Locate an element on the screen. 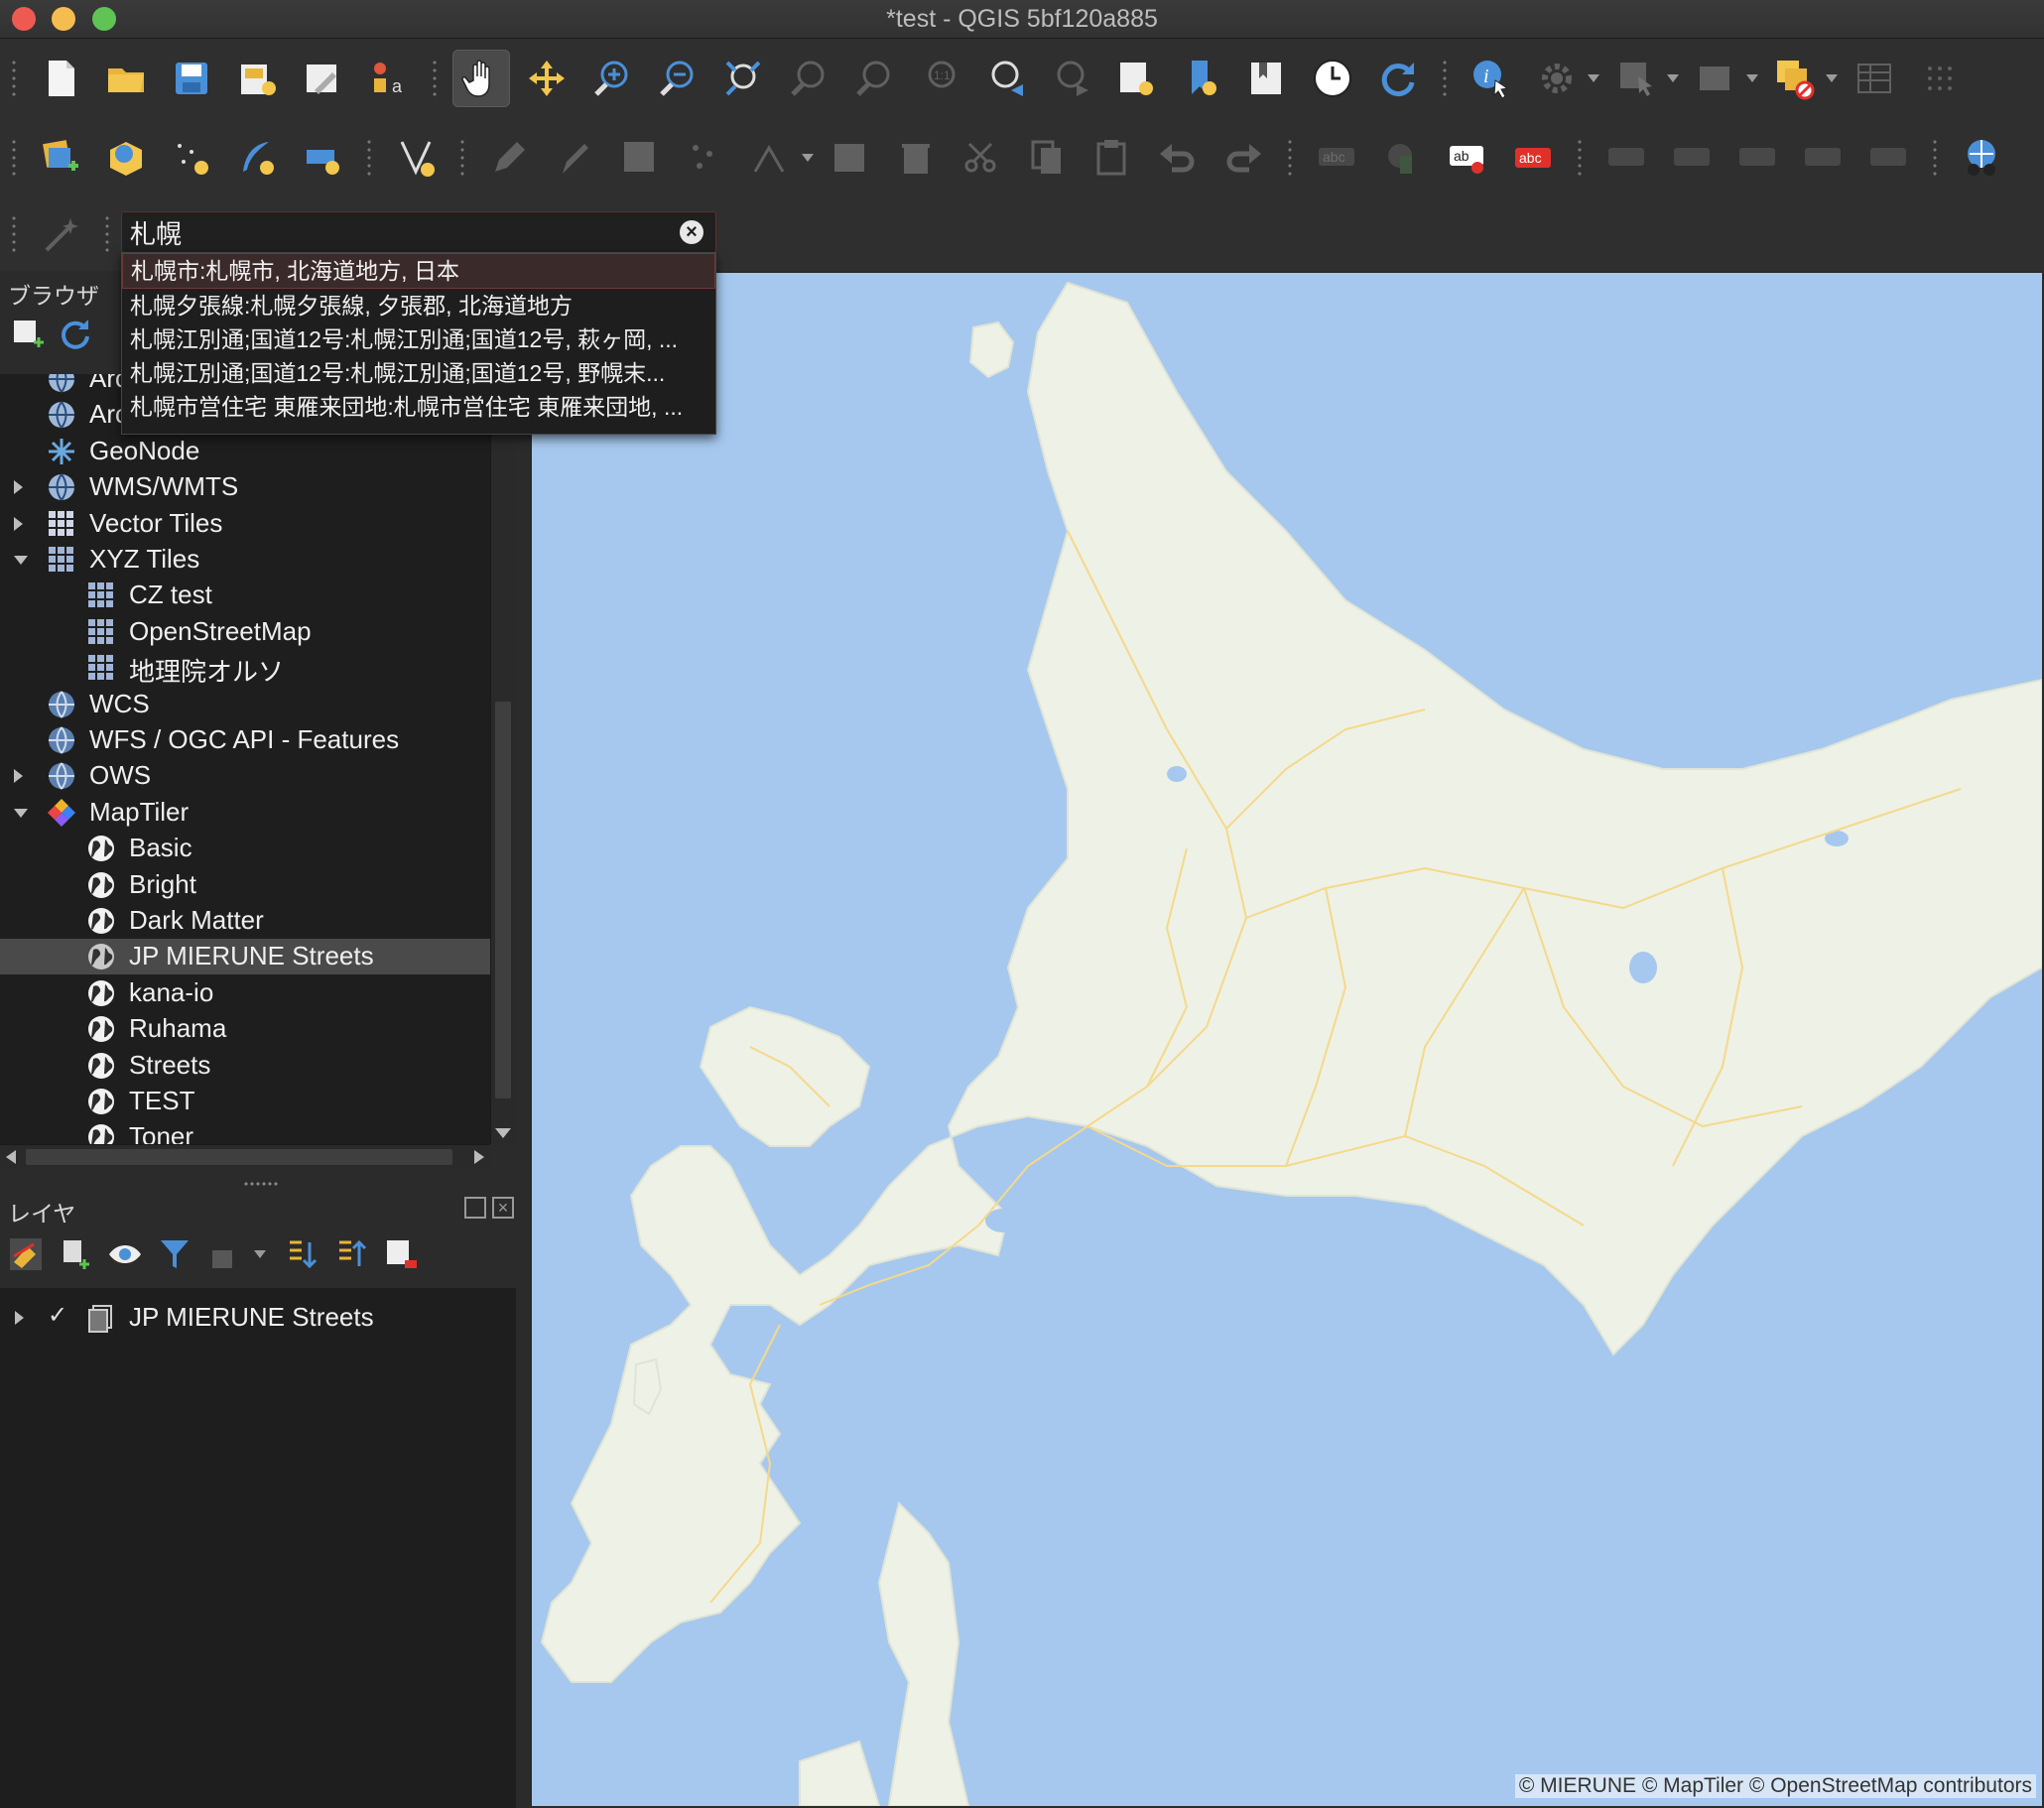 The image size is (2044, 1808). new-geopackage-layer-button is located at coordinates (126, 158).